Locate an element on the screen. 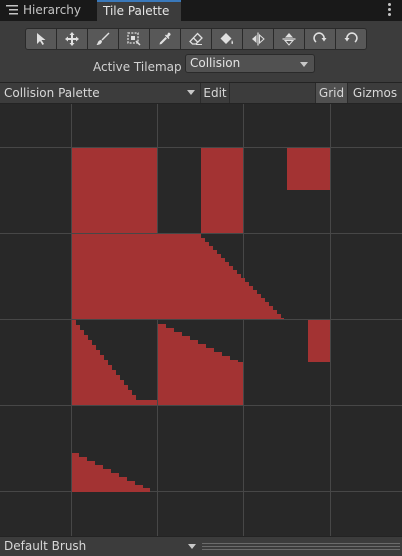  tile-slope-stepped-left is located at coordinates (114, 362).